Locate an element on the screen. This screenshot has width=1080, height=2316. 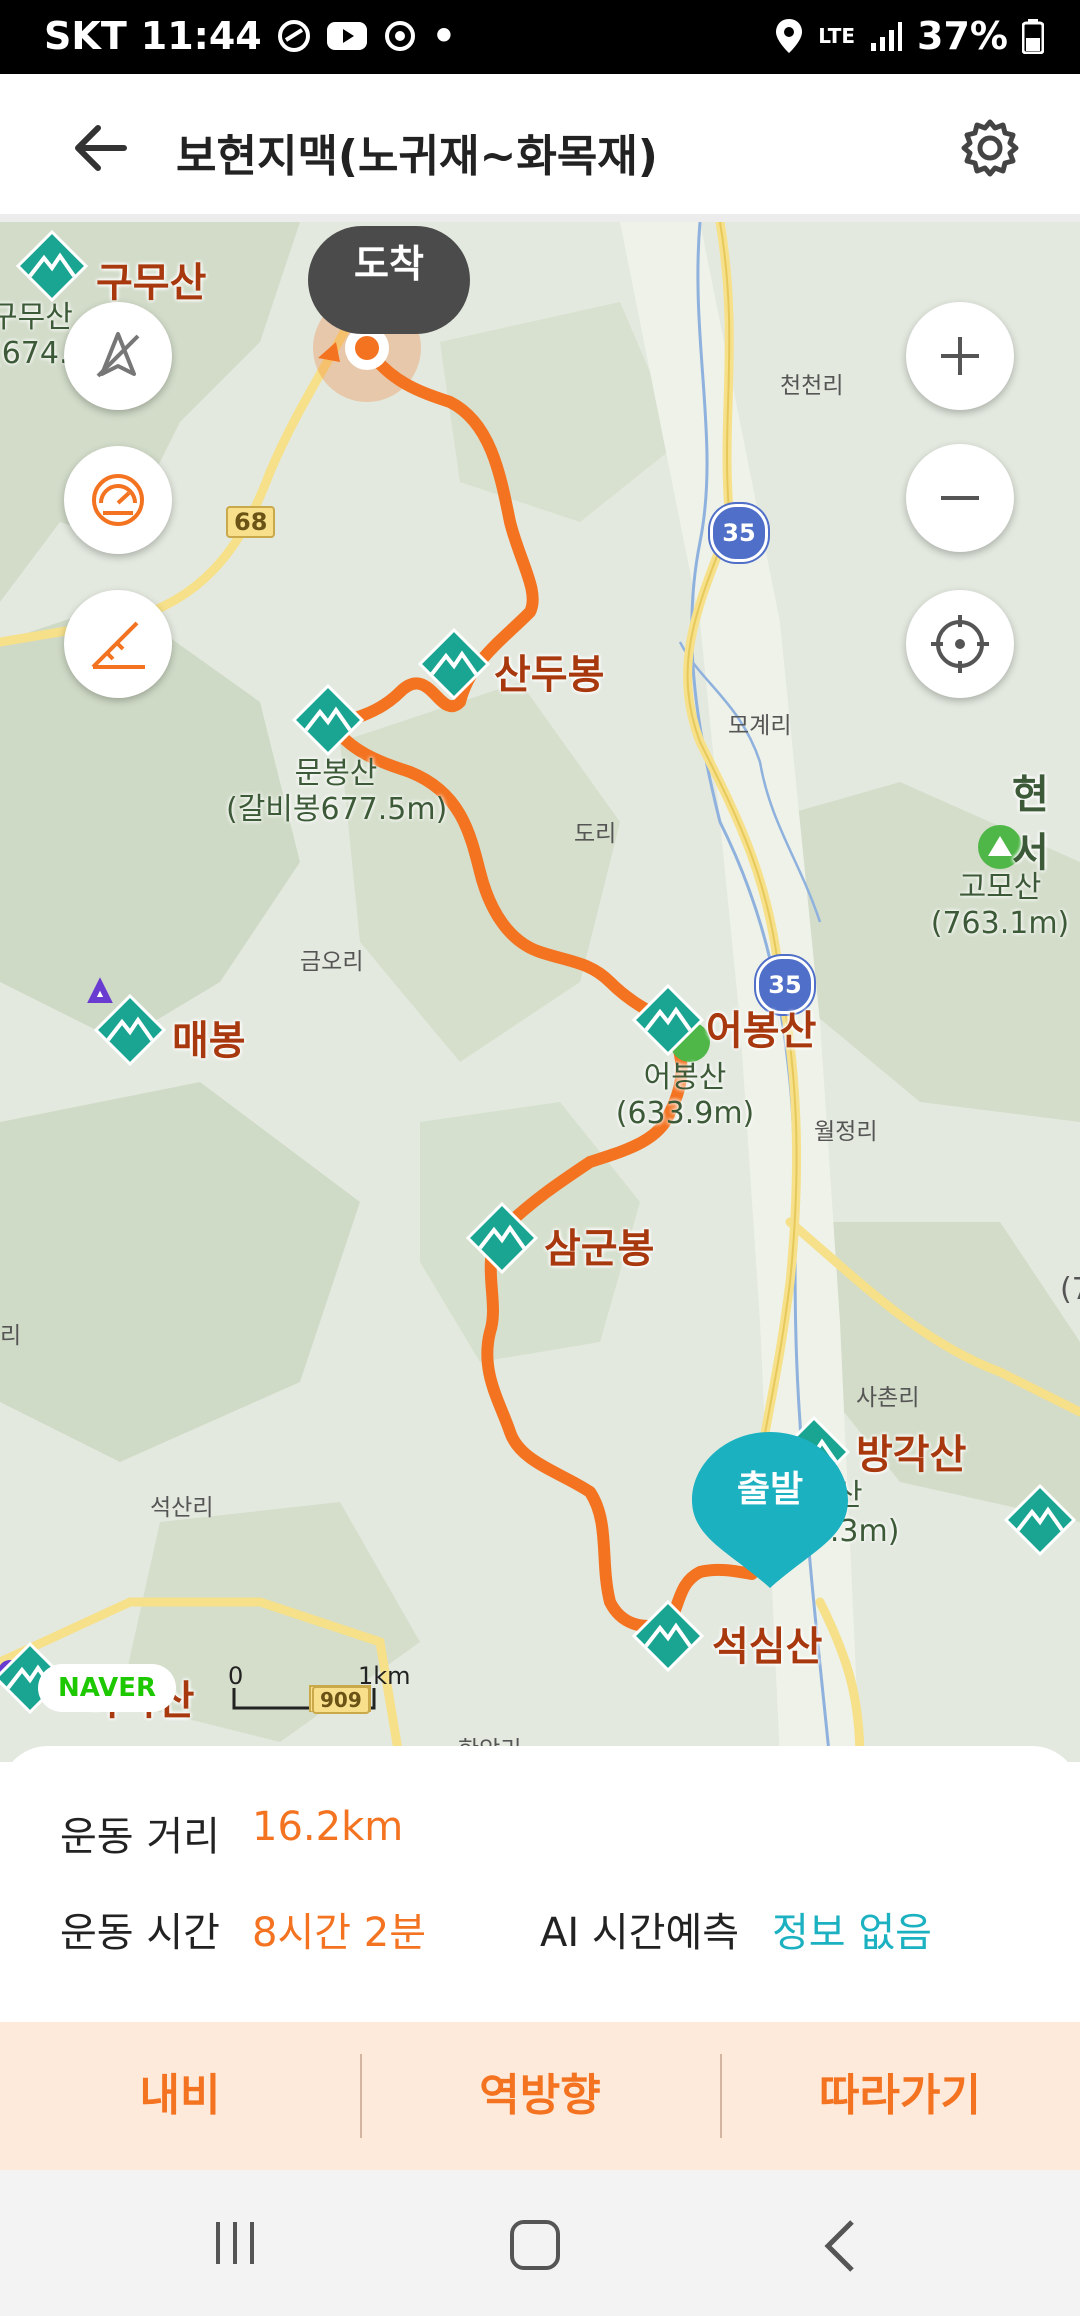
arrival-marker: 도착 is located at coordinates (389, 280).